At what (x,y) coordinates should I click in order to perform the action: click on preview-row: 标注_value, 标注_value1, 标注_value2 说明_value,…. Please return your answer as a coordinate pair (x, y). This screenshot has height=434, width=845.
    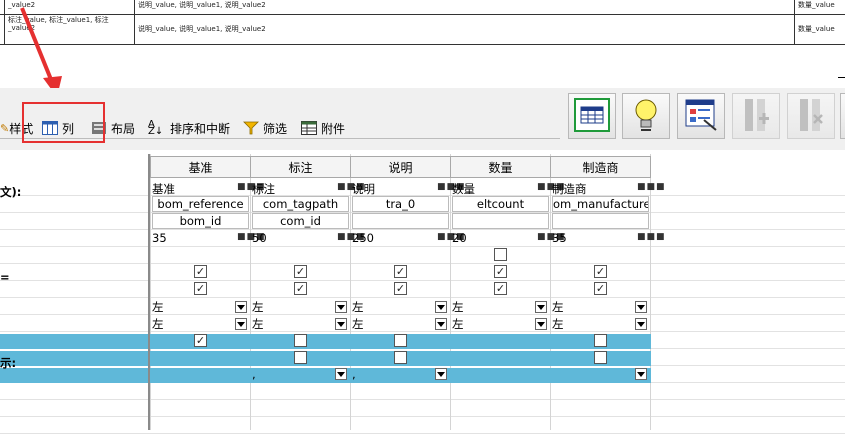
    Looking at the image, I should click on (422, 30).